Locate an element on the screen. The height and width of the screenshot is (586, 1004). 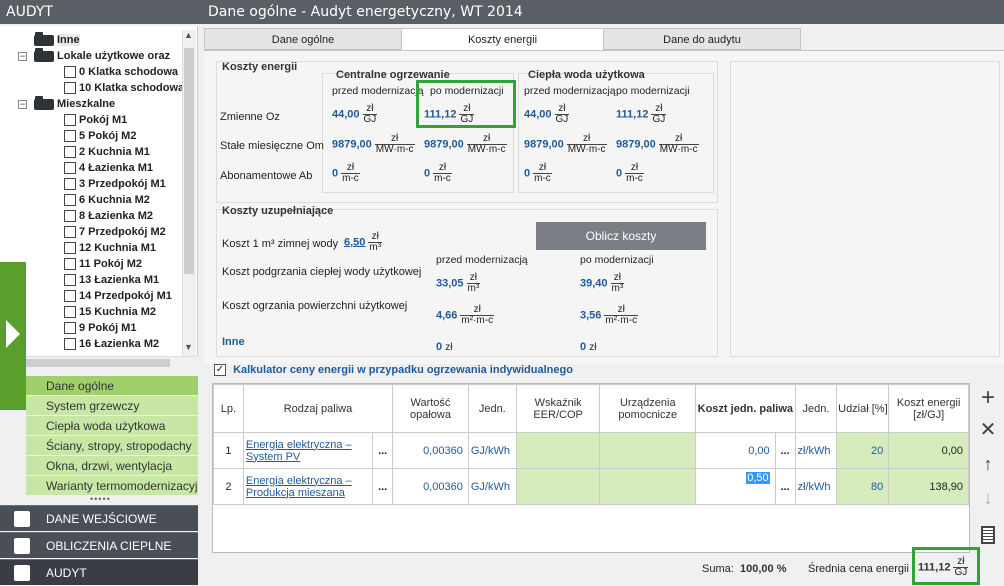
collapse-panel-strip is located at coordinates (13, 336).